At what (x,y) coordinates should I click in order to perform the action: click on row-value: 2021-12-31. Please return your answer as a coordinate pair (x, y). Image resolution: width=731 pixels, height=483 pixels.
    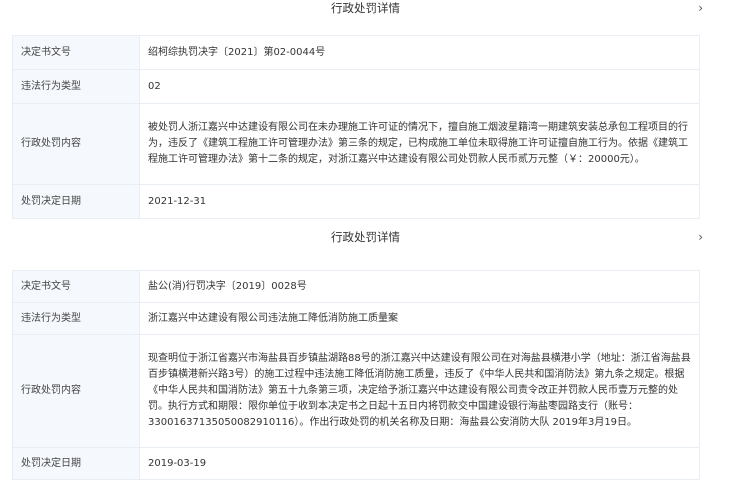
    Looking at the image, I should click on (419, 201).